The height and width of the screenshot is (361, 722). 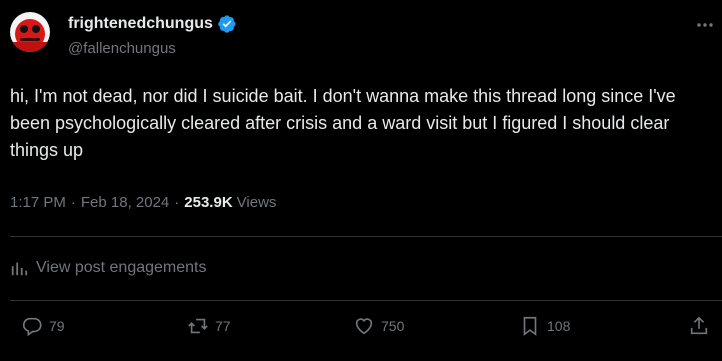 I want to click on author-name-row: frightenedchungus, so click(x=152, y=24).